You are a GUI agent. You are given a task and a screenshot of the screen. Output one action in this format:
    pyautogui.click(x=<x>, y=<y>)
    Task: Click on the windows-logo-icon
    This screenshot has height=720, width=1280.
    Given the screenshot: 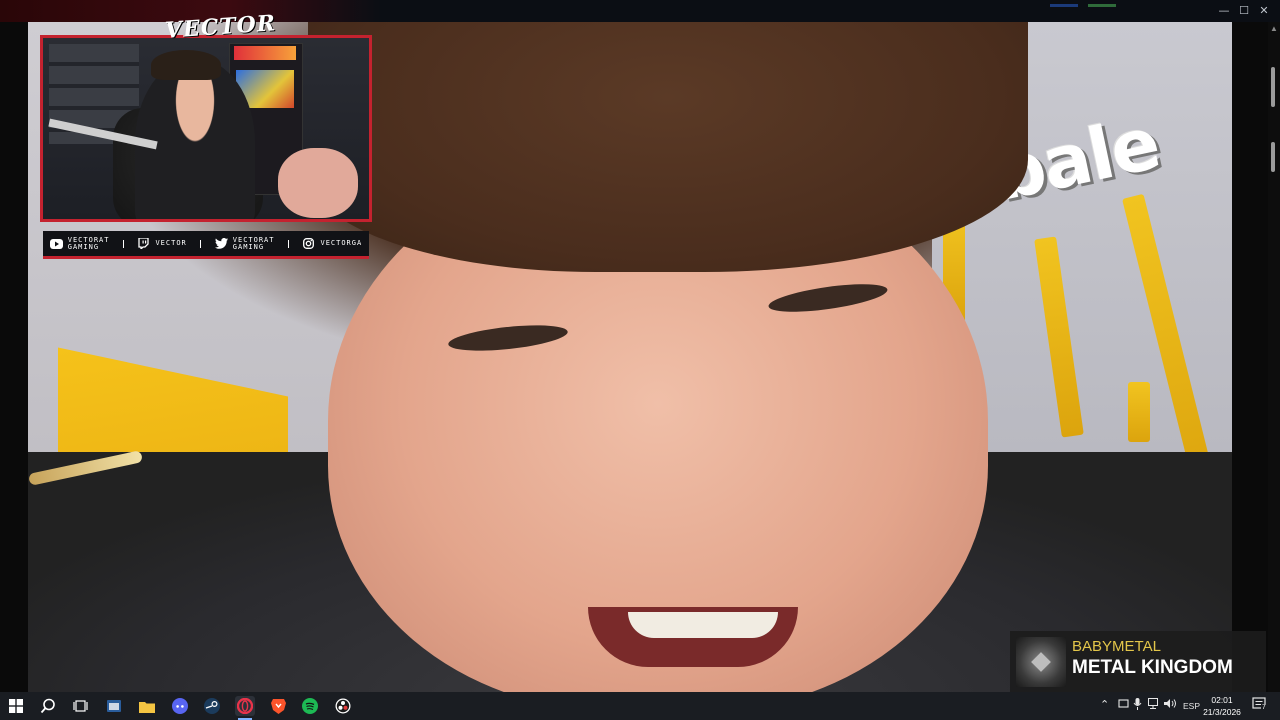 What is the action you would take?
    pyautogui.click(x=16, y=706)
    